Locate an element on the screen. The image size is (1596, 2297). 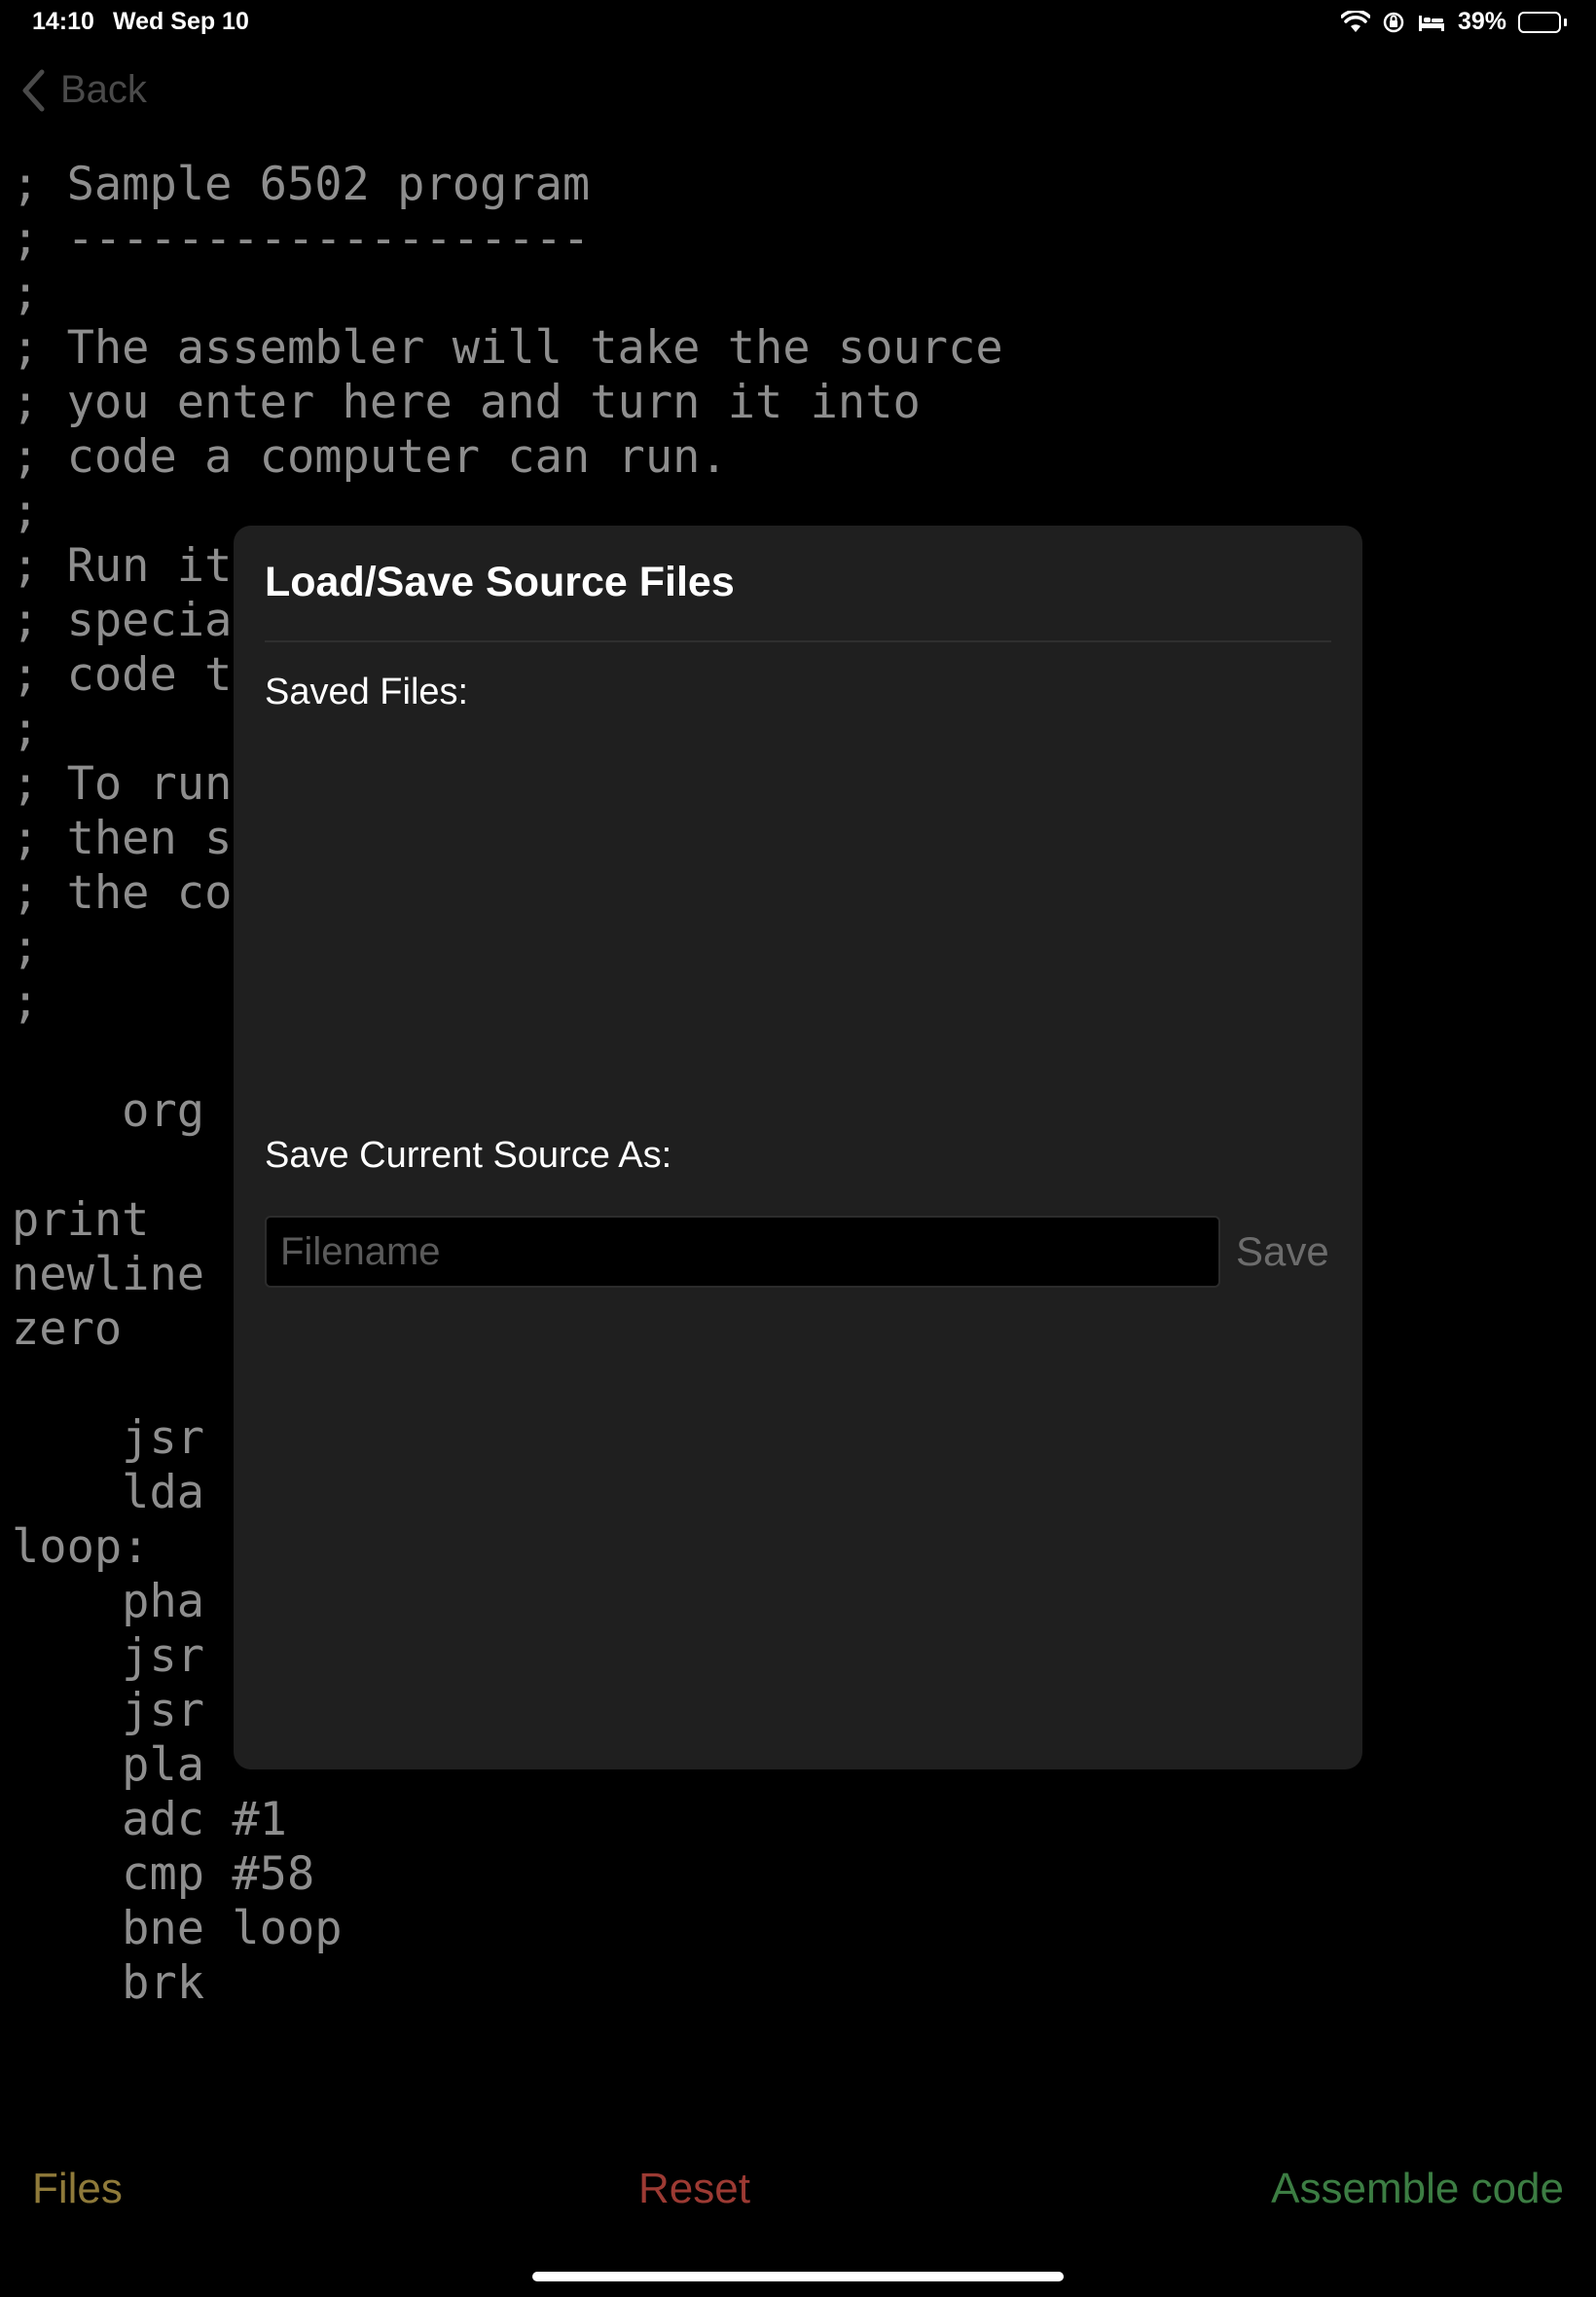
code-line: ; Sample 6502 program is located at coordinates (301, 184).